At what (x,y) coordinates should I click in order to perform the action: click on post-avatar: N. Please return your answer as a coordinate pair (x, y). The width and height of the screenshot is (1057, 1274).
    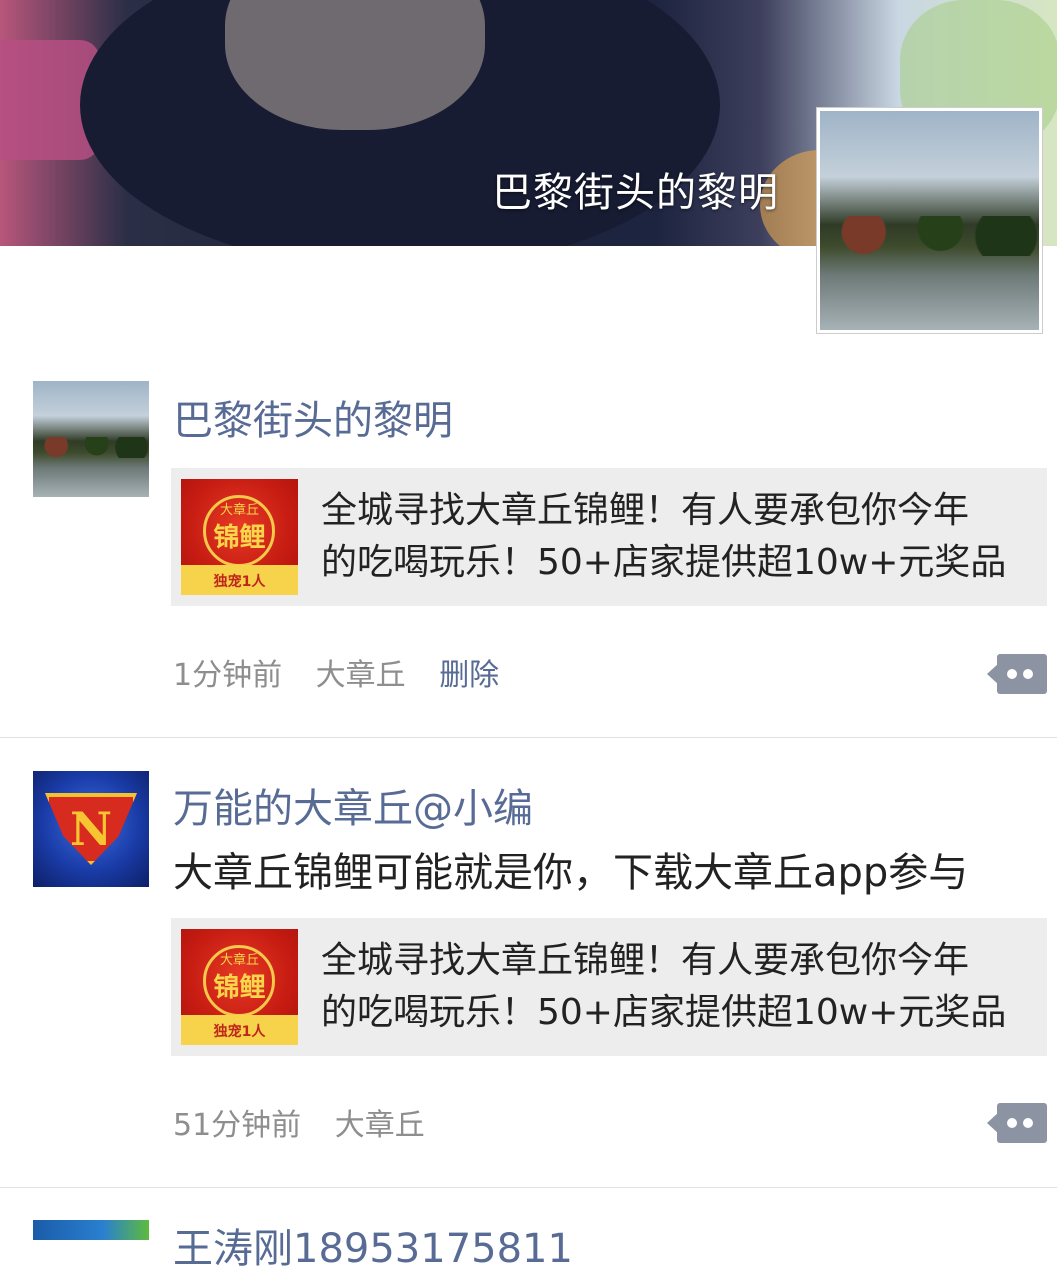
    Looking at the image, I should click on (91, 829).